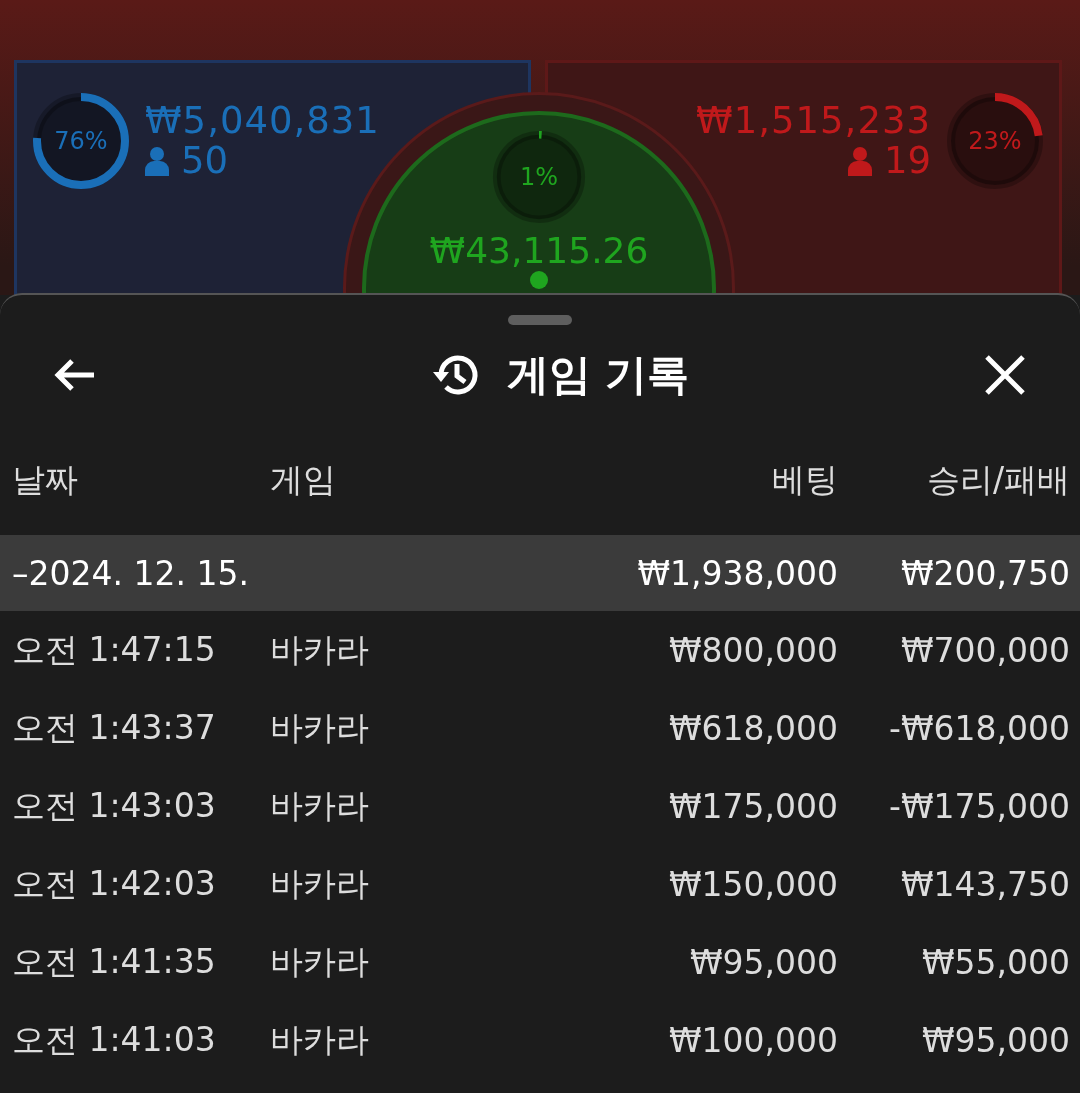 This screenshot has height=1093, width=1080. Describe the element at coordinates (81, 141) in the screenshot. I see `percent-label: 76%` at that location.